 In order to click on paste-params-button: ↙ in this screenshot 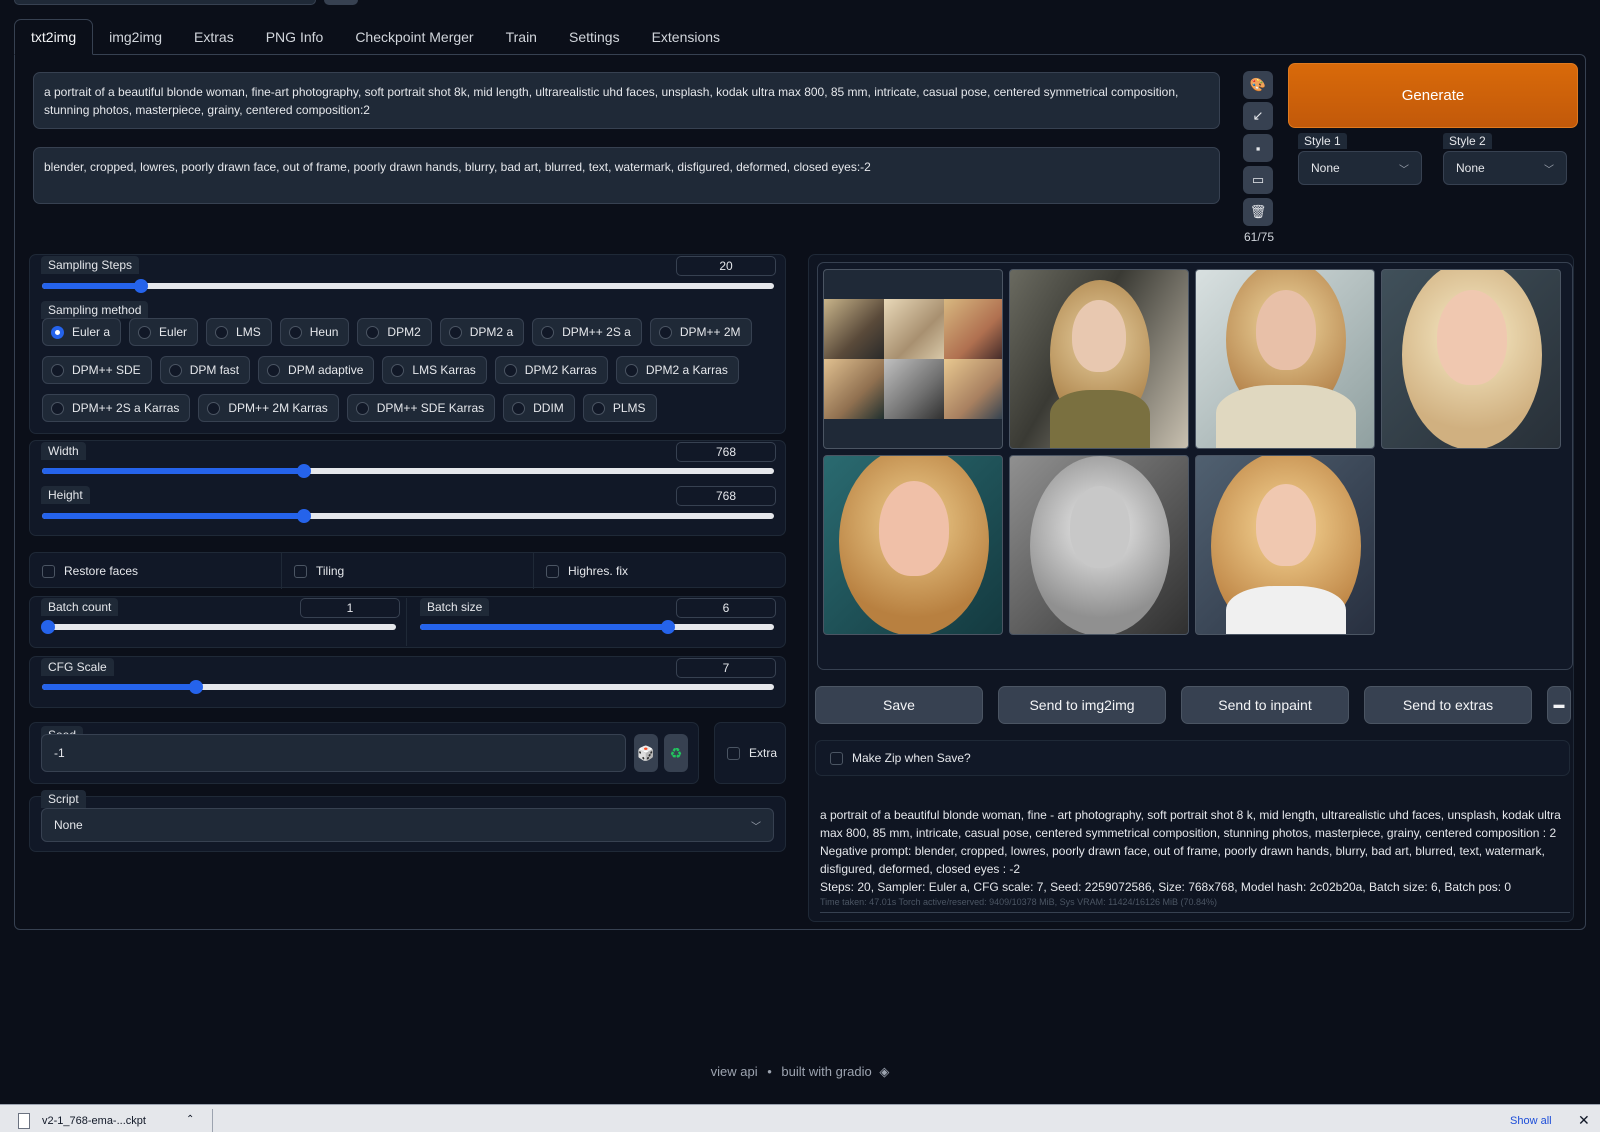, I will do `click(1258, 116)`.